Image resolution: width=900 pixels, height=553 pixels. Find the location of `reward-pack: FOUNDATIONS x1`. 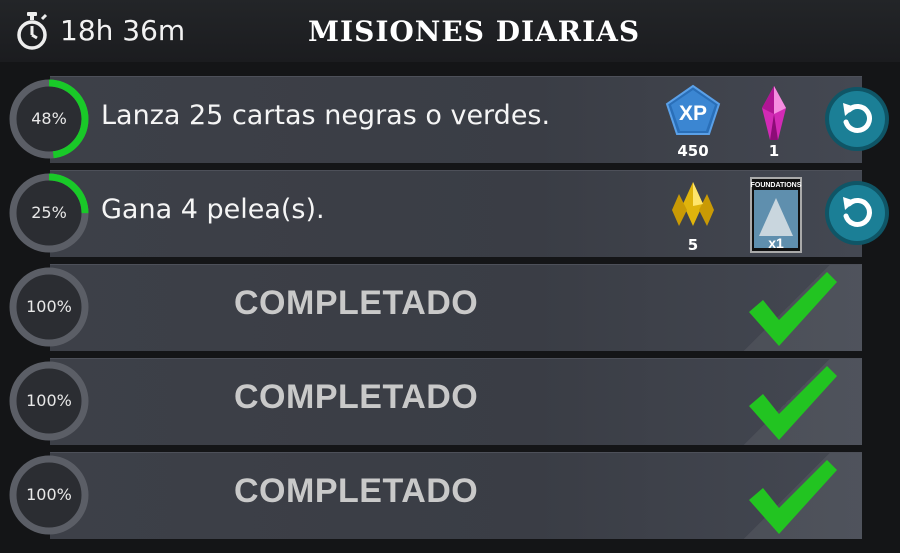

reward-pack: FOUNDATIONS x1 is located at coordinates (776, 215).